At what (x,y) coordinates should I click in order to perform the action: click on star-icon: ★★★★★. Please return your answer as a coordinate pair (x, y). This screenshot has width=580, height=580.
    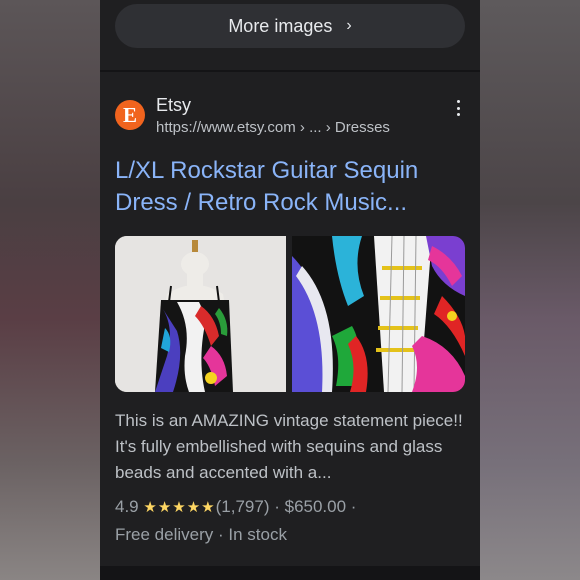
    Looking at the image, I should click on (179, 507).